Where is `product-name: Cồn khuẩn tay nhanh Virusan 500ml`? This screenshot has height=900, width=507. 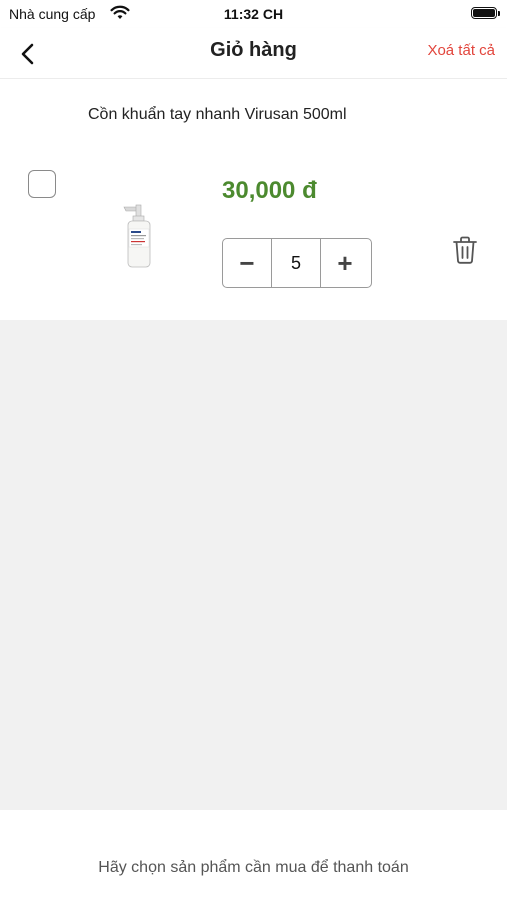 product-name: Cồn khuẩn tay nhanh Virusan 500ml is located at coordinates (217, 114).